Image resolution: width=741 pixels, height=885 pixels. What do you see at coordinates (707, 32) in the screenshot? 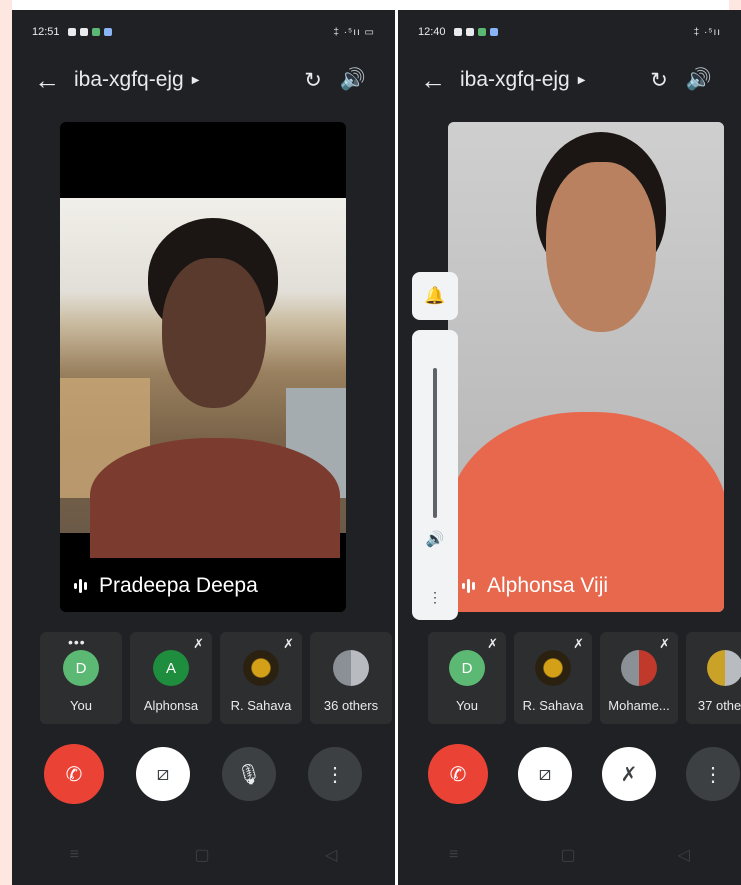
I see `status-indicators: ‡ ·⁵ıı` at bounding box center [707, 32].